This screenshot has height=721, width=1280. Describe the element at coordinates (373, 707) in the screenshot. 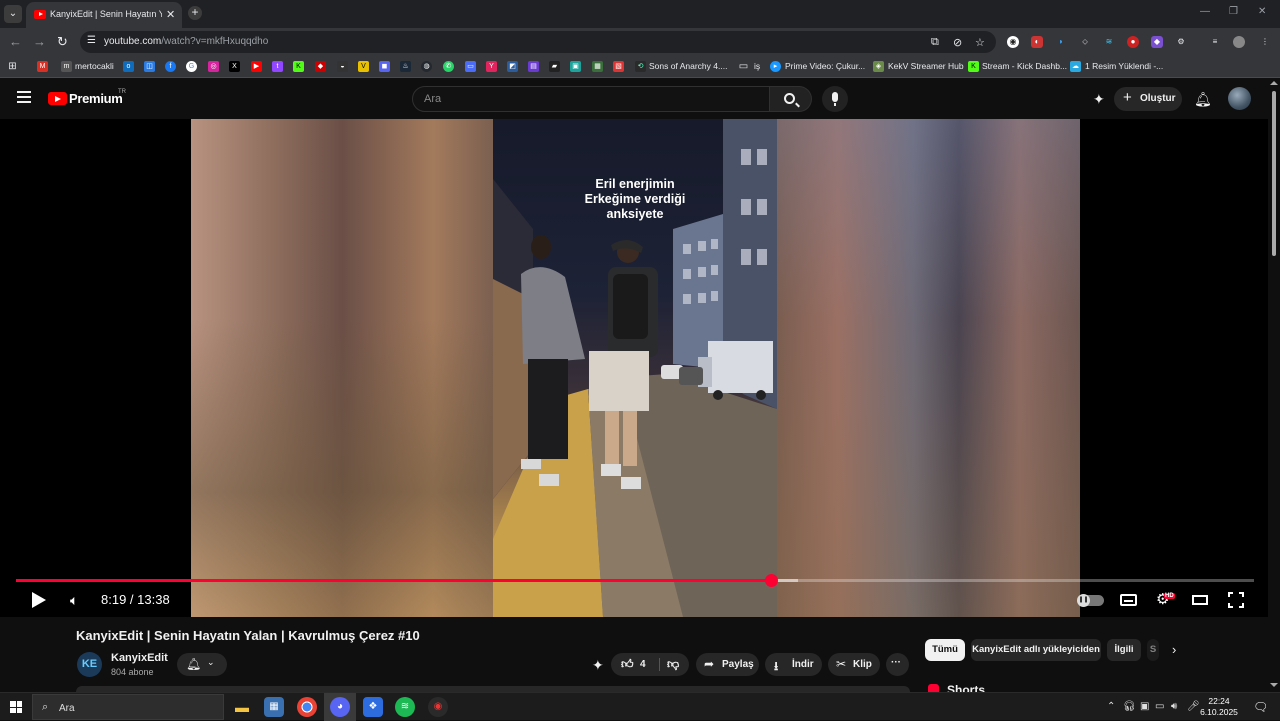

I see `app-taskbar-icon: ❖` at that location.